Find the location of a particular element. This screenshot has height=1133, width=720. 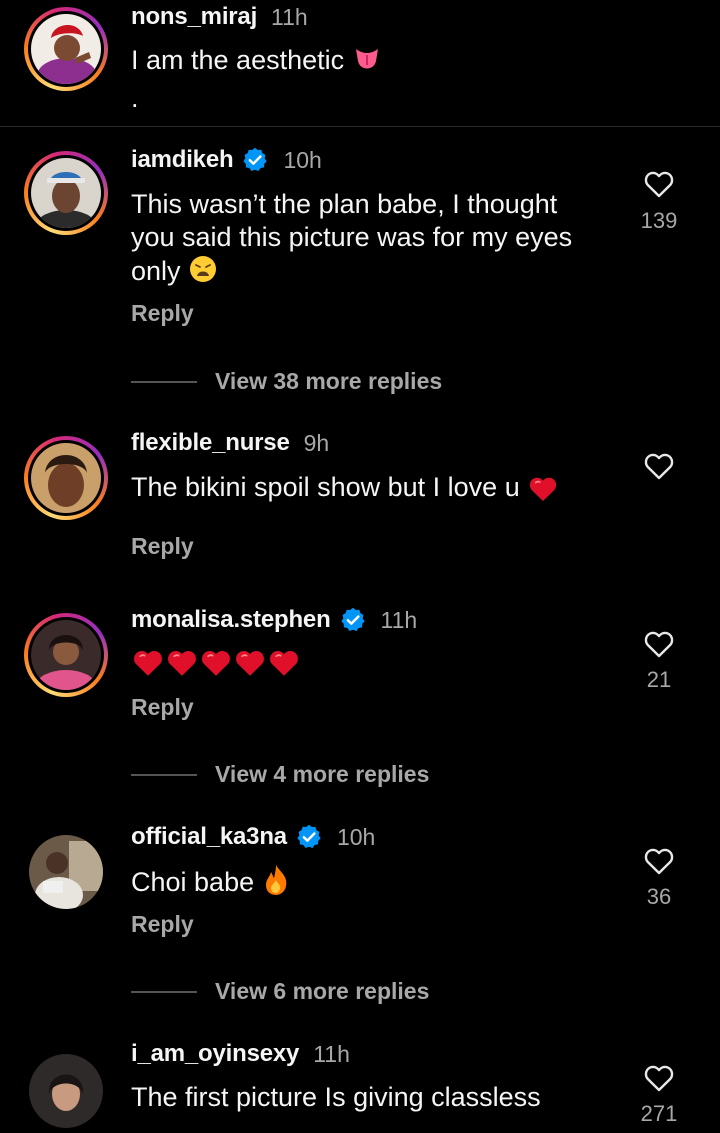

comment-username: monalisa.stephen is located at coordinates (231, 620).